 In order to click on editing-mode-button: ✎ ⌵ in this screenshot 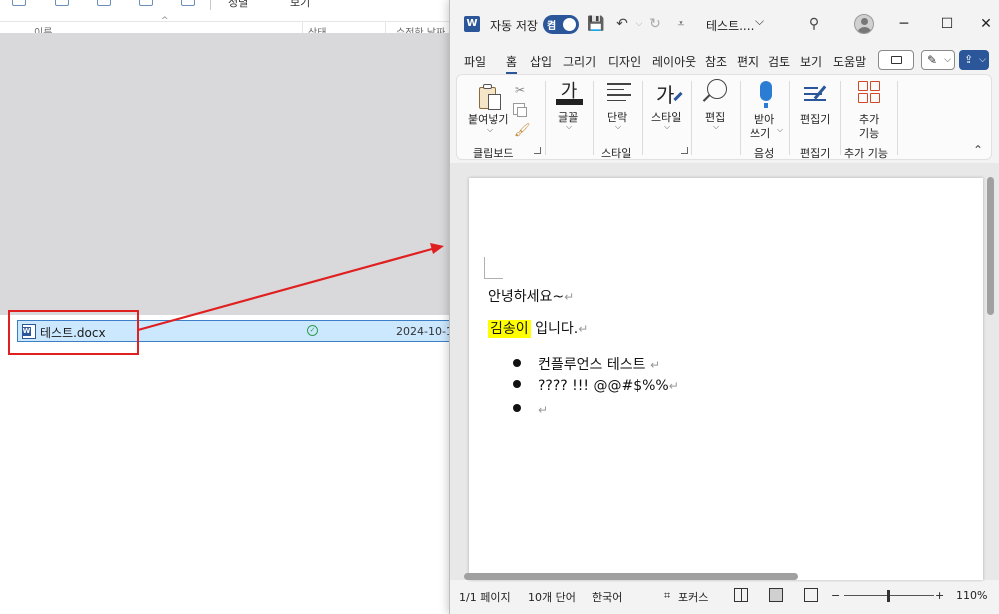, I will do `click(938, 60)`.